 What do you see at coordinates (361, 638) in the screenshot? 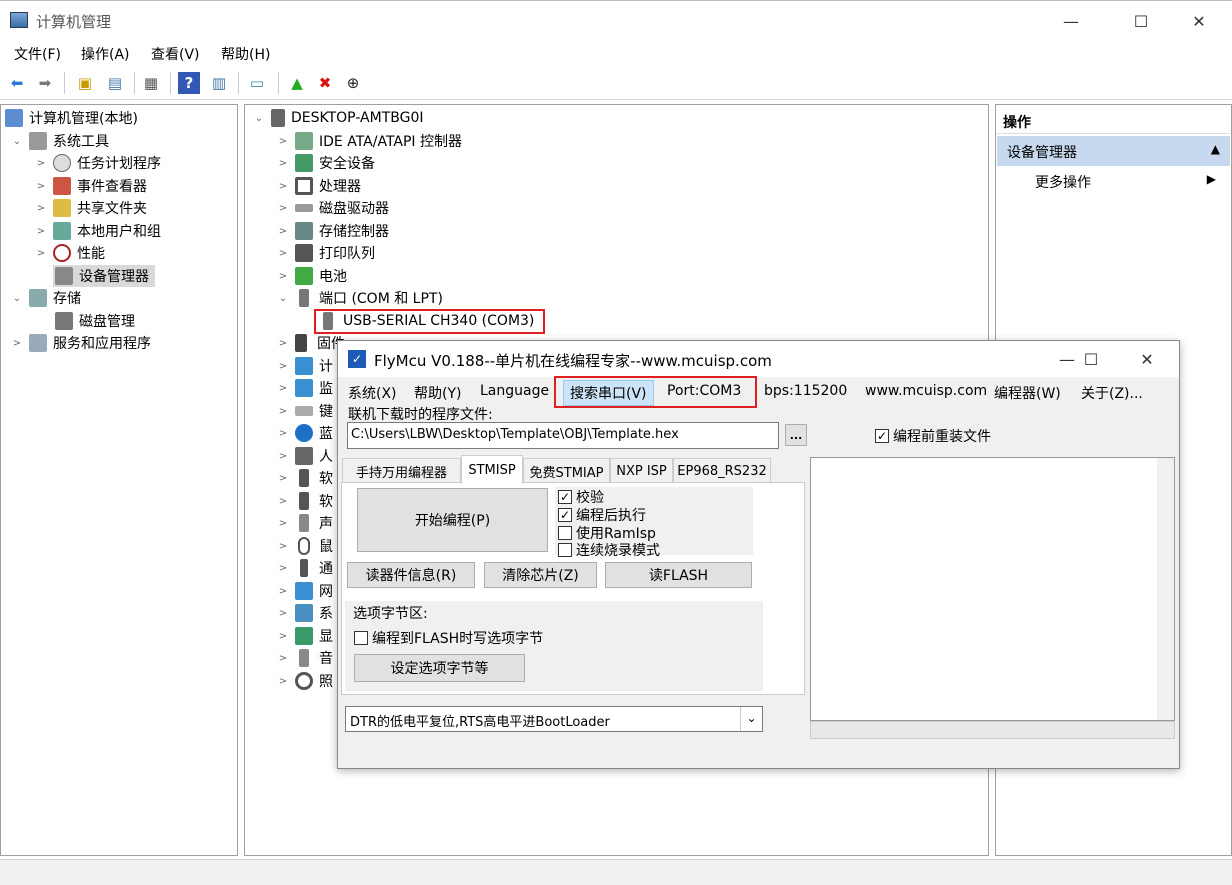
I see `checkbox-icon` at bounding box center [361, 638].